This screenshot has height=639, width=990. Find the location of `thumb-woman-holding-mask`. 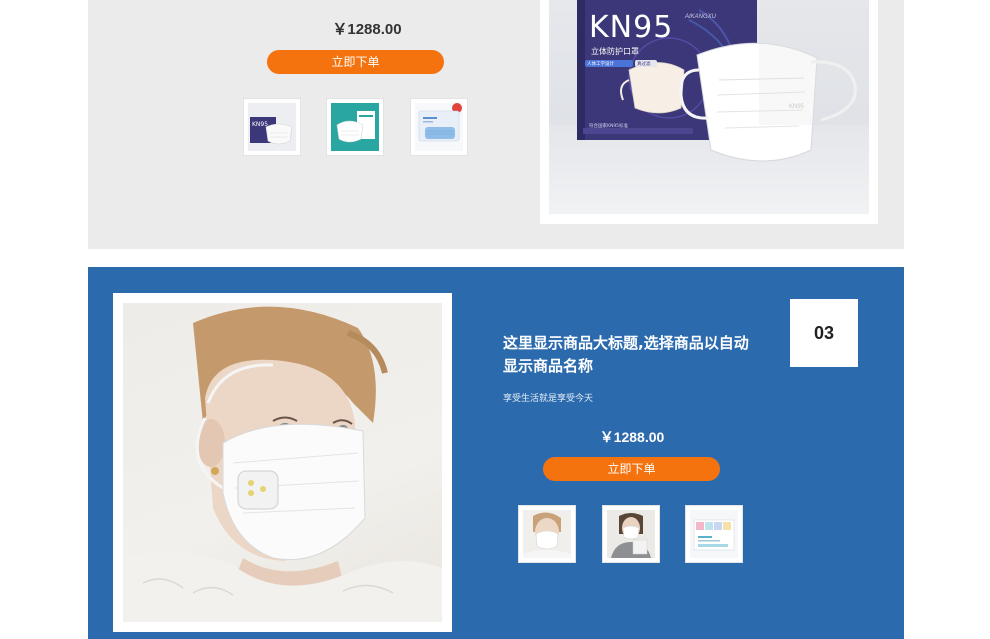

thumb-woman-holding-mask is located at coordinates (631, 534).